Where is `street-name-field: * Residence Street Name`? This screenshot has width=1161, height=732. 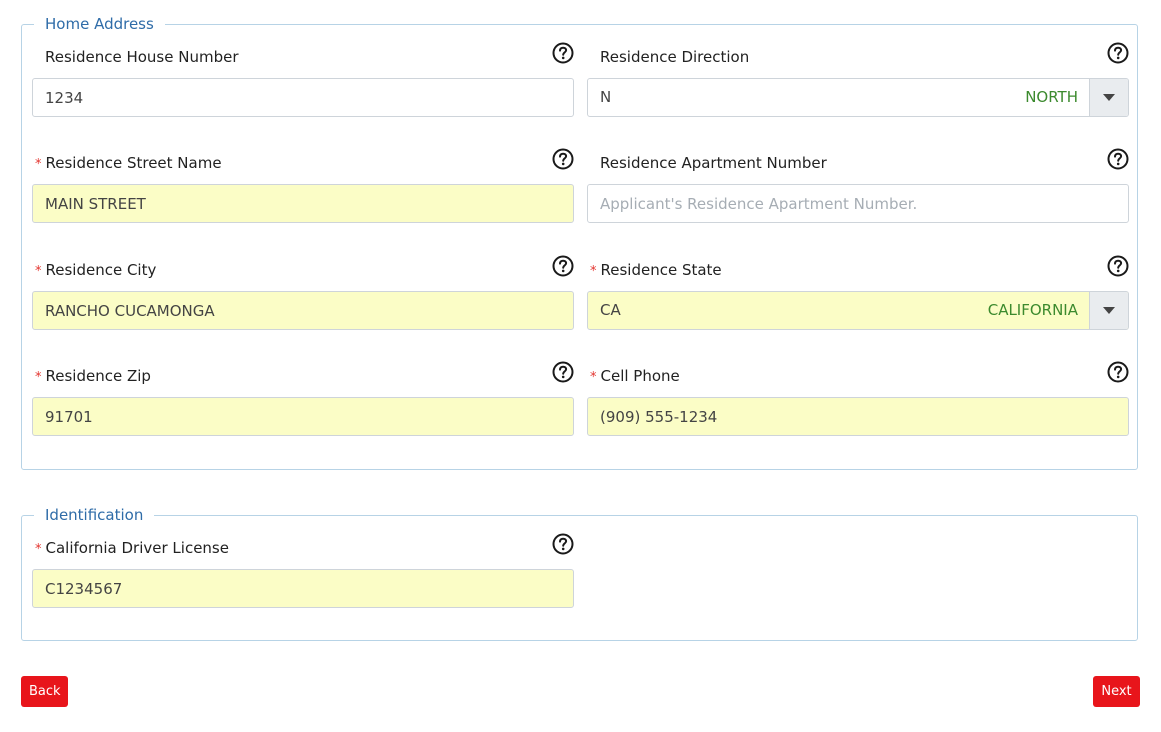
street-name-field: * Residence Street Name is located at coordinates (303, 197).